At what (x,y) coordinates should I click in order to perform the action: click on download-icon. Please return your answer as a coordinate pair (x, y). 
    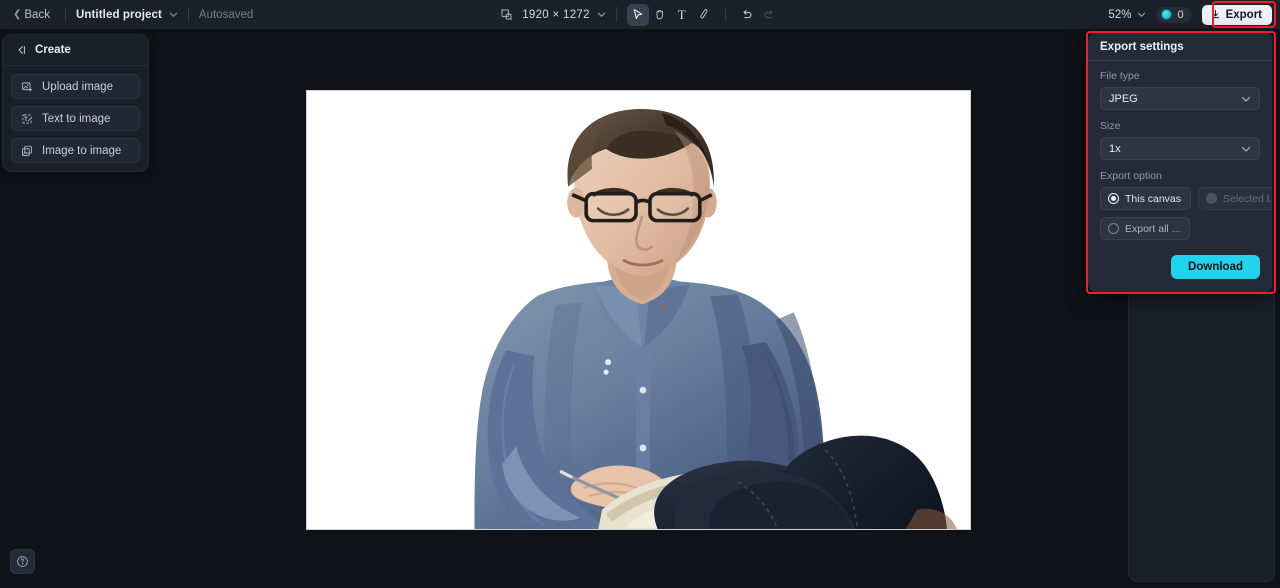
    Looking at the image, I should click on (1215, 14).